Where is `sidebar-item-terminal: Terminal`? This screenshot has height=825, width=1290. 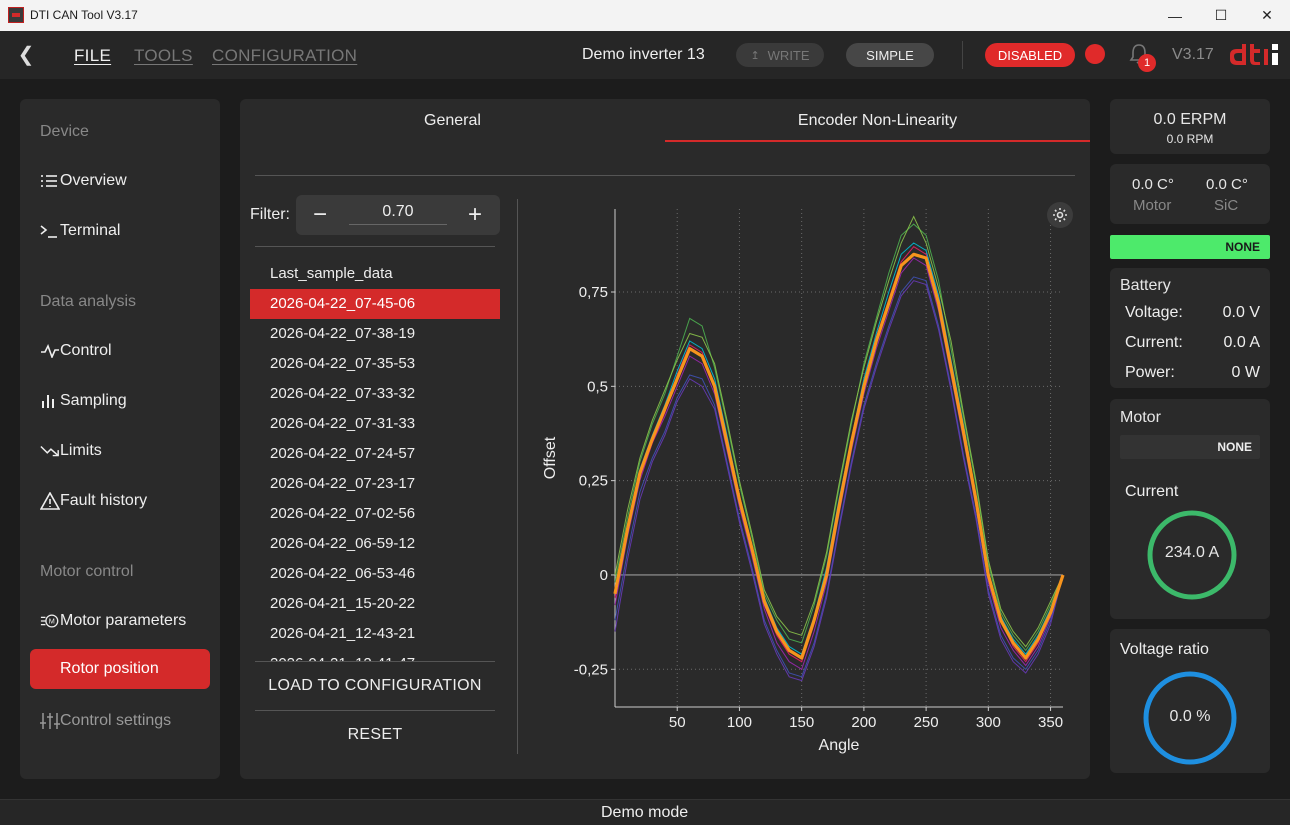
sidebar-item-terminal: Terminal is located at coordinates (120, 231).